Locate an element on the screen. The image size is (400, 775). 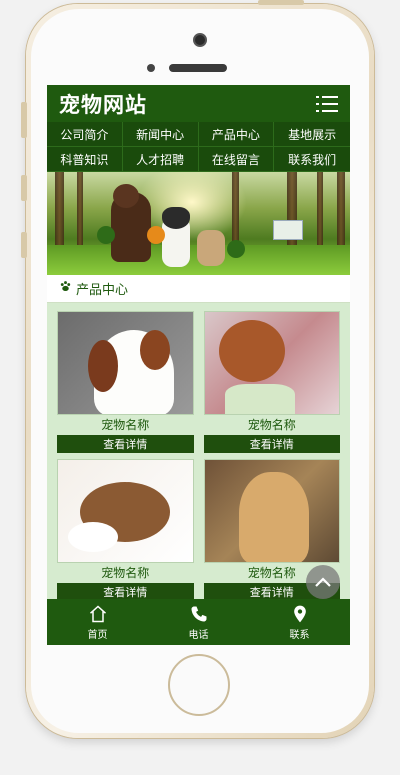
footer-contact: 联系 is located at coordinates (299, 622).